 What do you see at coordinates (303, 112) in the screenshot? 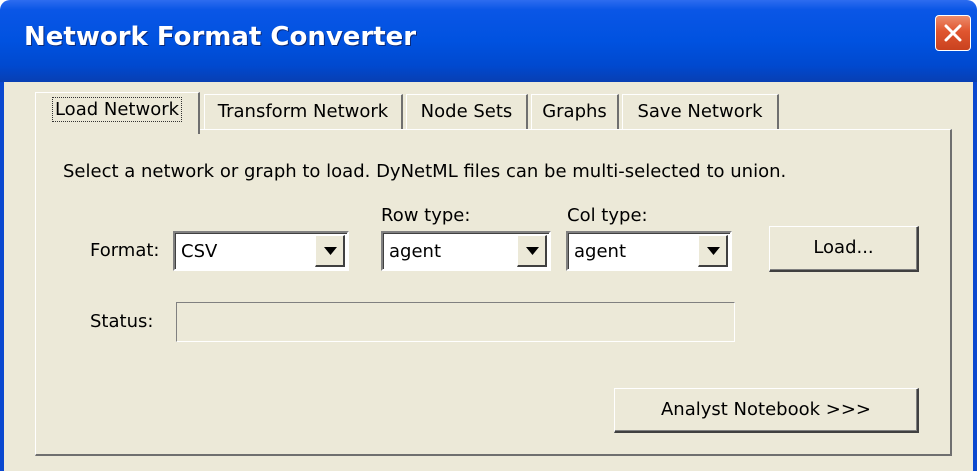
I see `tab-transform-network: Transform Network` at bounding box center [303, 112].